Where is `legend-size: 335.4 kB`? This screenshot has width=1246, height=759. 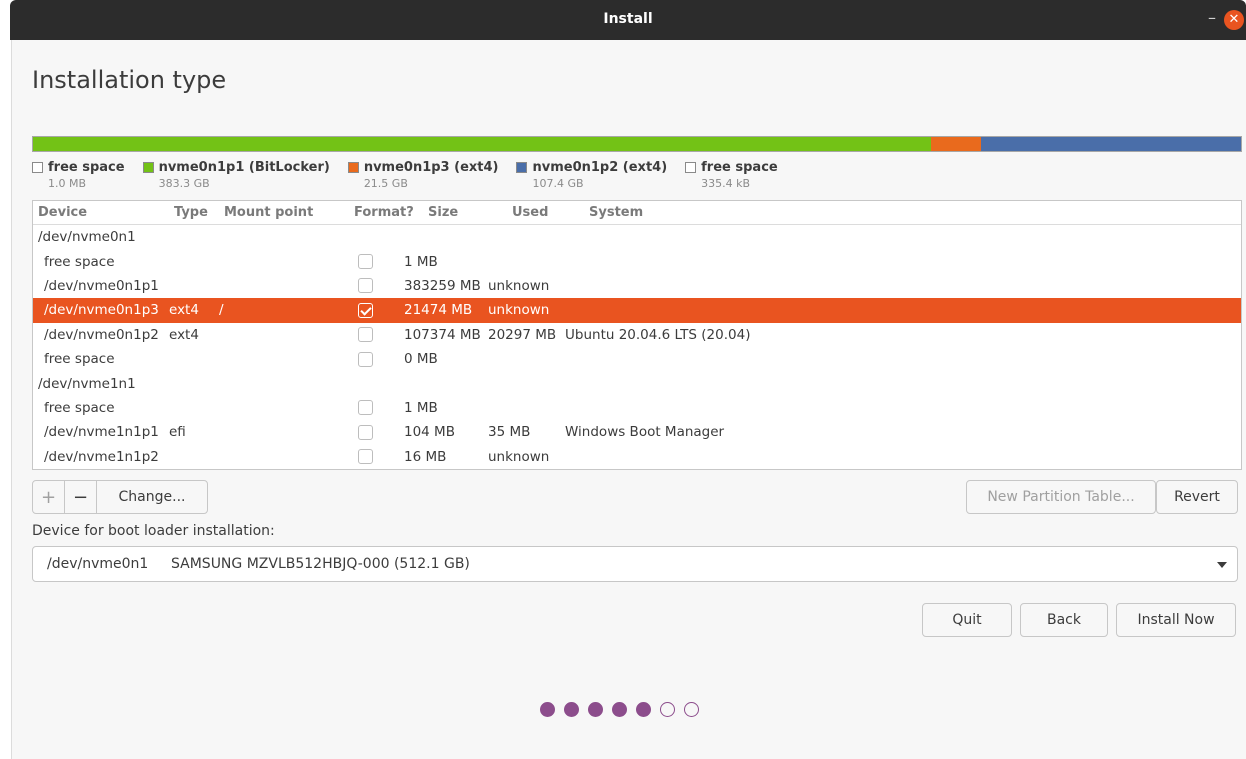 legend-size: 335.4 kB is located at coordinates (726, 183).